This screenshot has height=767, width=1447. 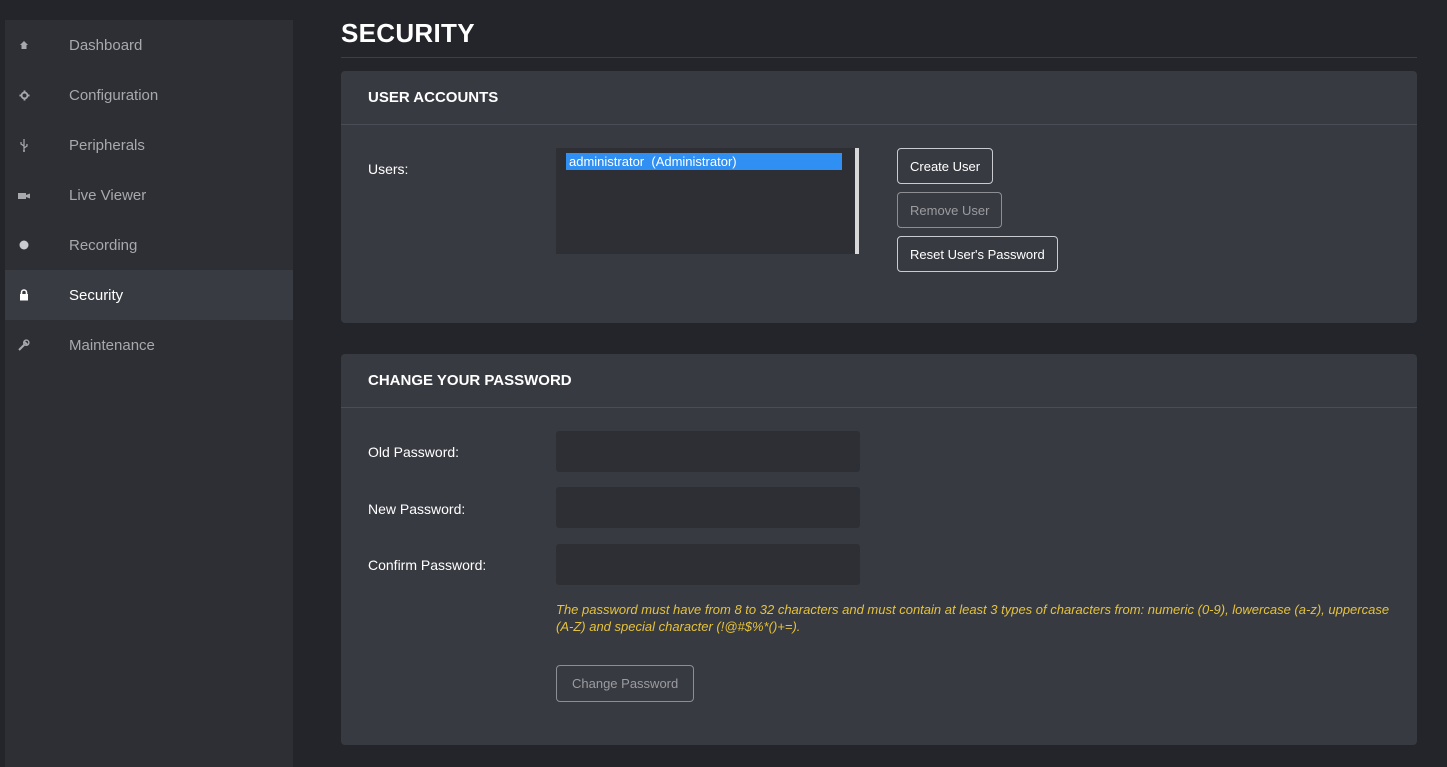 I want to click on record-dot-icon, so click(x=24, y=245).